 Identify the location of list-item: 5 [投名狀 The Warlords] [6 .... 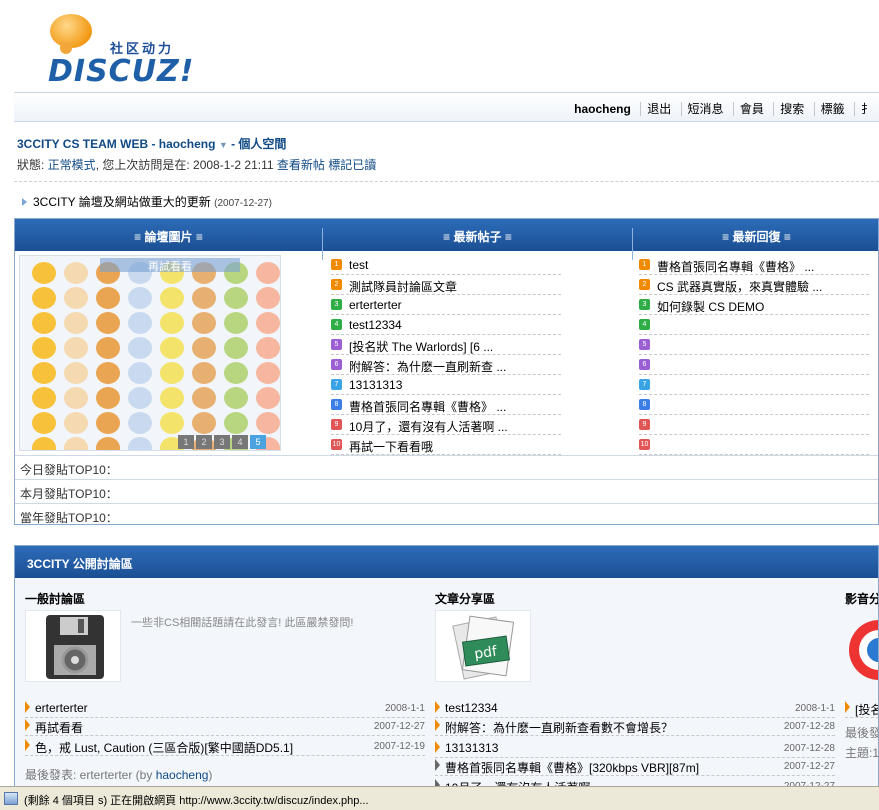
(446, 345).